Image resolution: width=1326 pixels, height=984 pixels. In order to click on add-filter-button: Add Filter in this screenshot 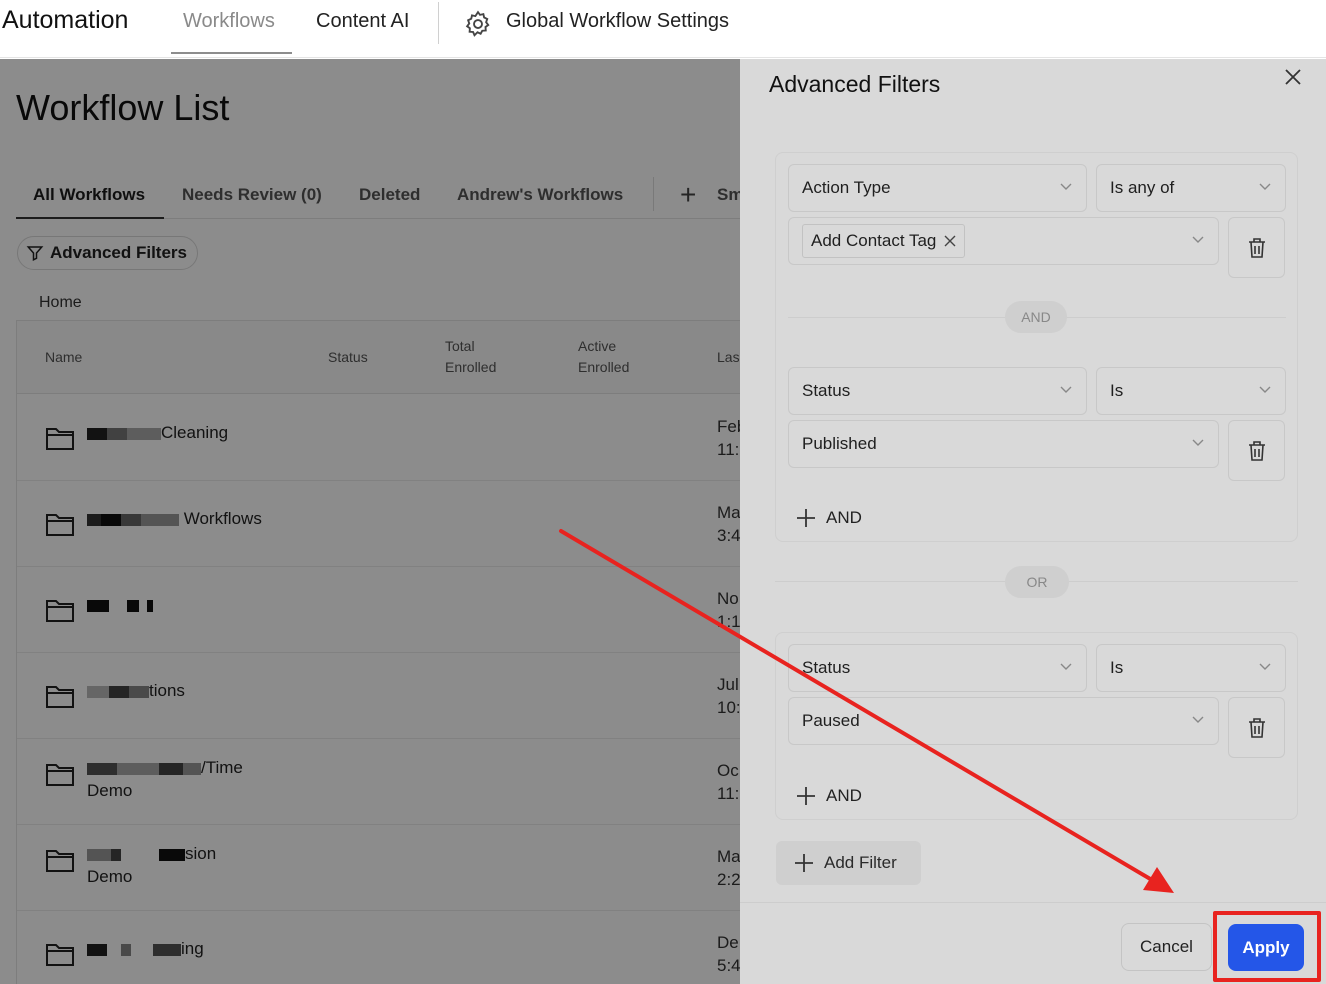, I will do `click(848, 863)`.